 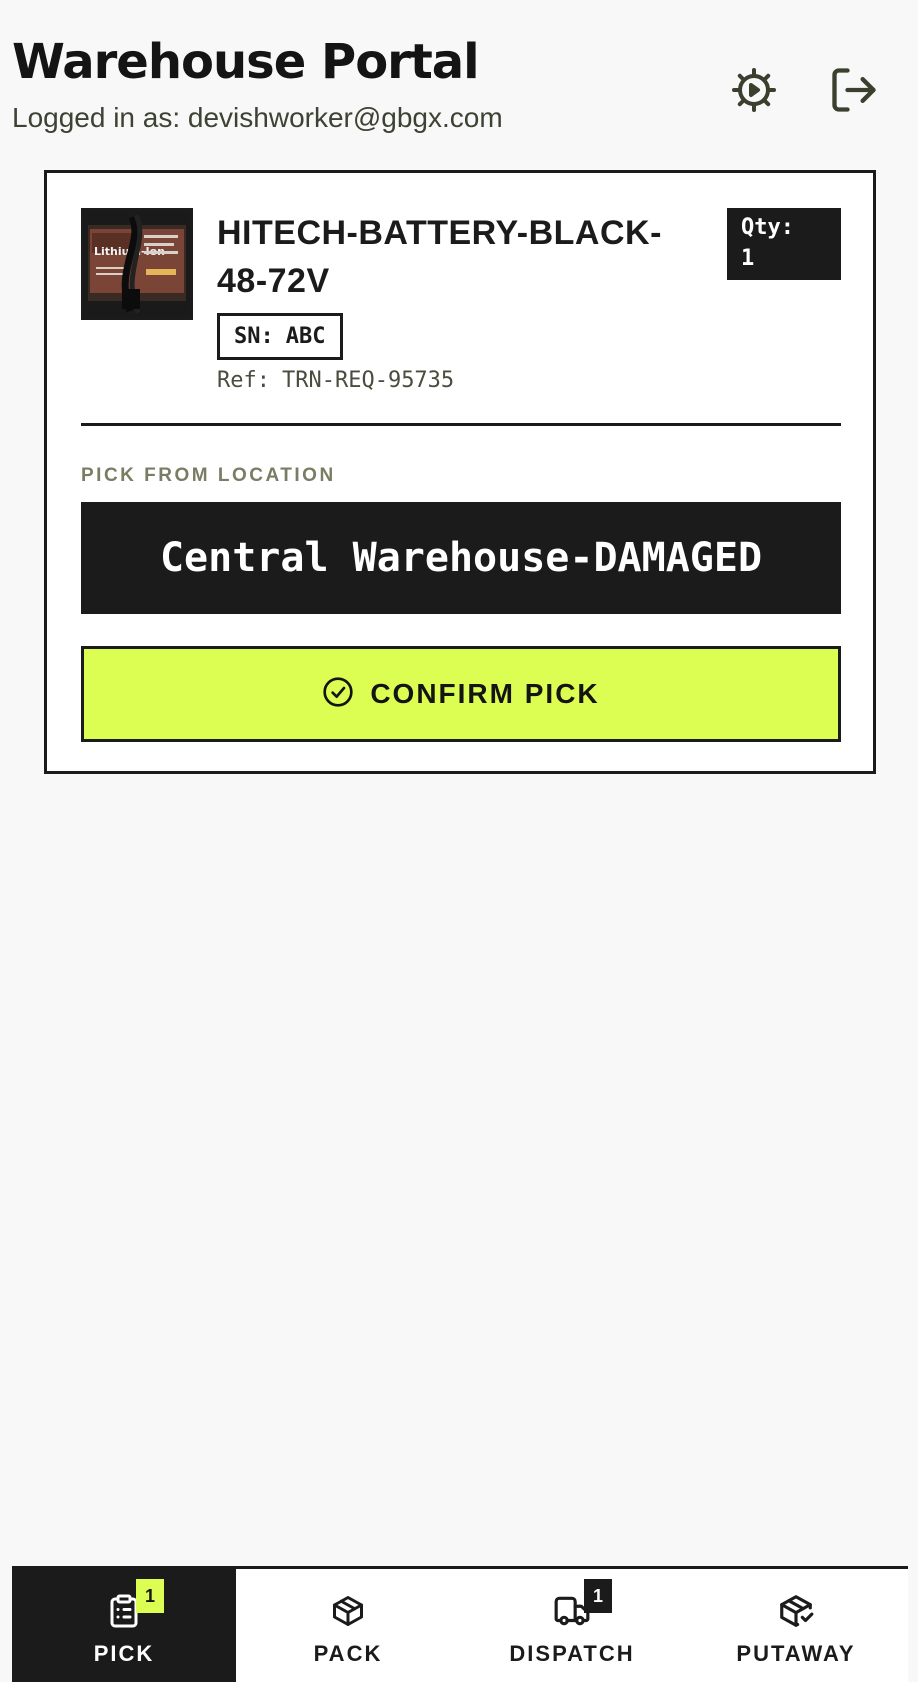 I want to click on check-circle-icon, so click(x=338, y=694).